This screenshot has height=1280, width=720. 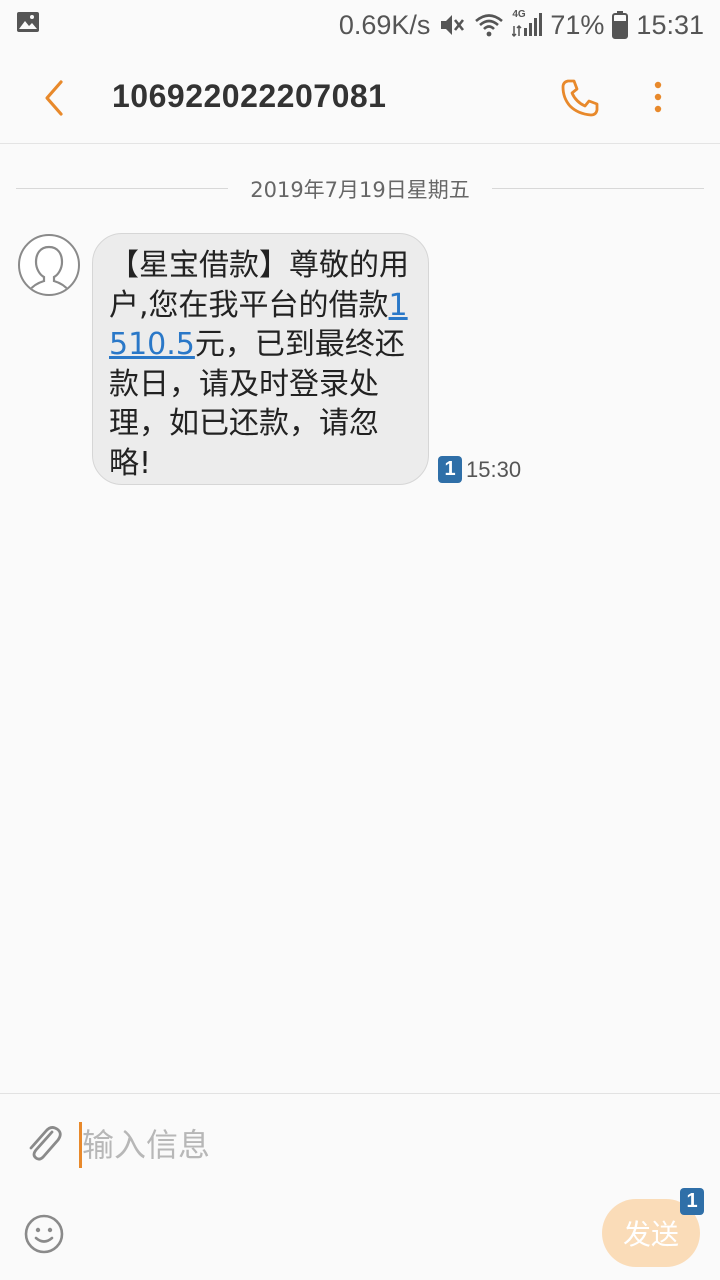 I want to click on mute-icon, so click(x=452, y=25).